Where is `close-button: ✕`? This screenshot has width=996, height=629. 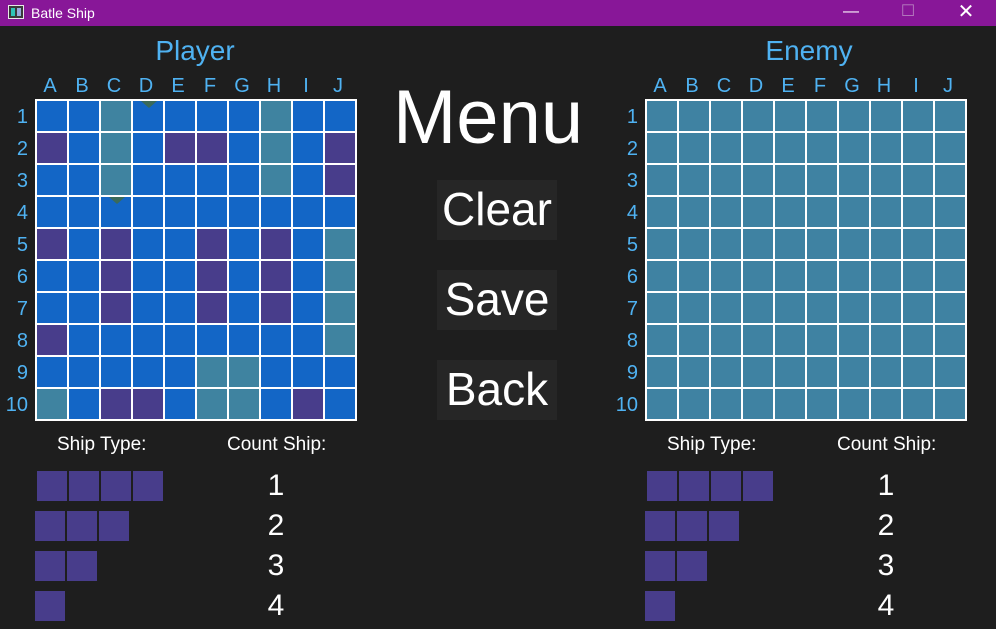
close-button: ✕ is located at coordinates (966, 13).